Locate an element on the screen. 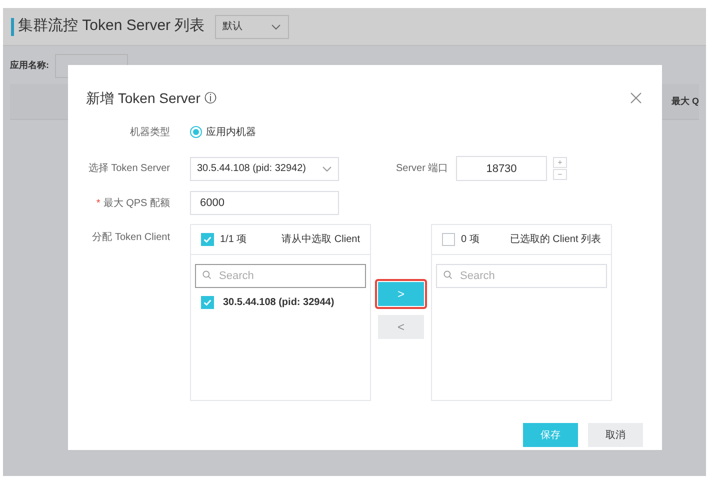  panel-title: 请从中选取 Client is located at coordinates (321, 239).